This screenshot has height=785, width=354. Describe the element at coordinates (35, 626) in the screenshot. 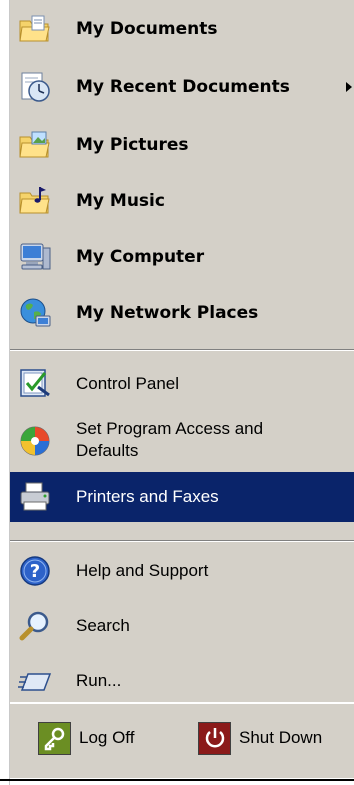

I see `search-magnifier-icon` at that location.